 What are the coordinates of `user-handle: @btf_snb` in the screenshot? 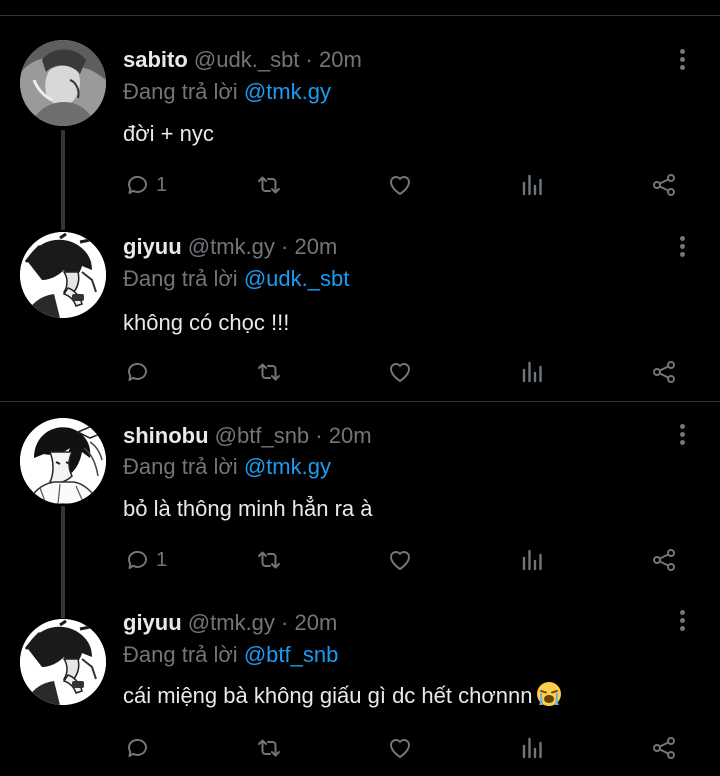 It's located at (262, 435).